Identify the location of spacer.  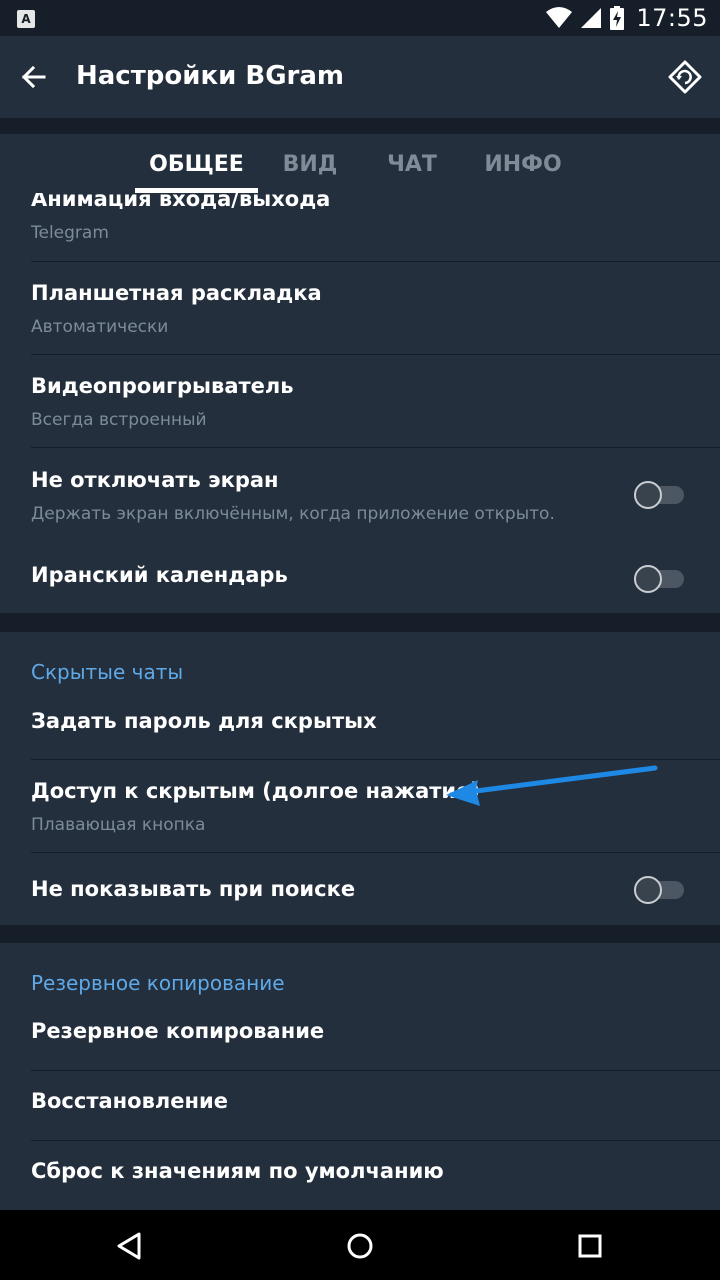
(360, 126).